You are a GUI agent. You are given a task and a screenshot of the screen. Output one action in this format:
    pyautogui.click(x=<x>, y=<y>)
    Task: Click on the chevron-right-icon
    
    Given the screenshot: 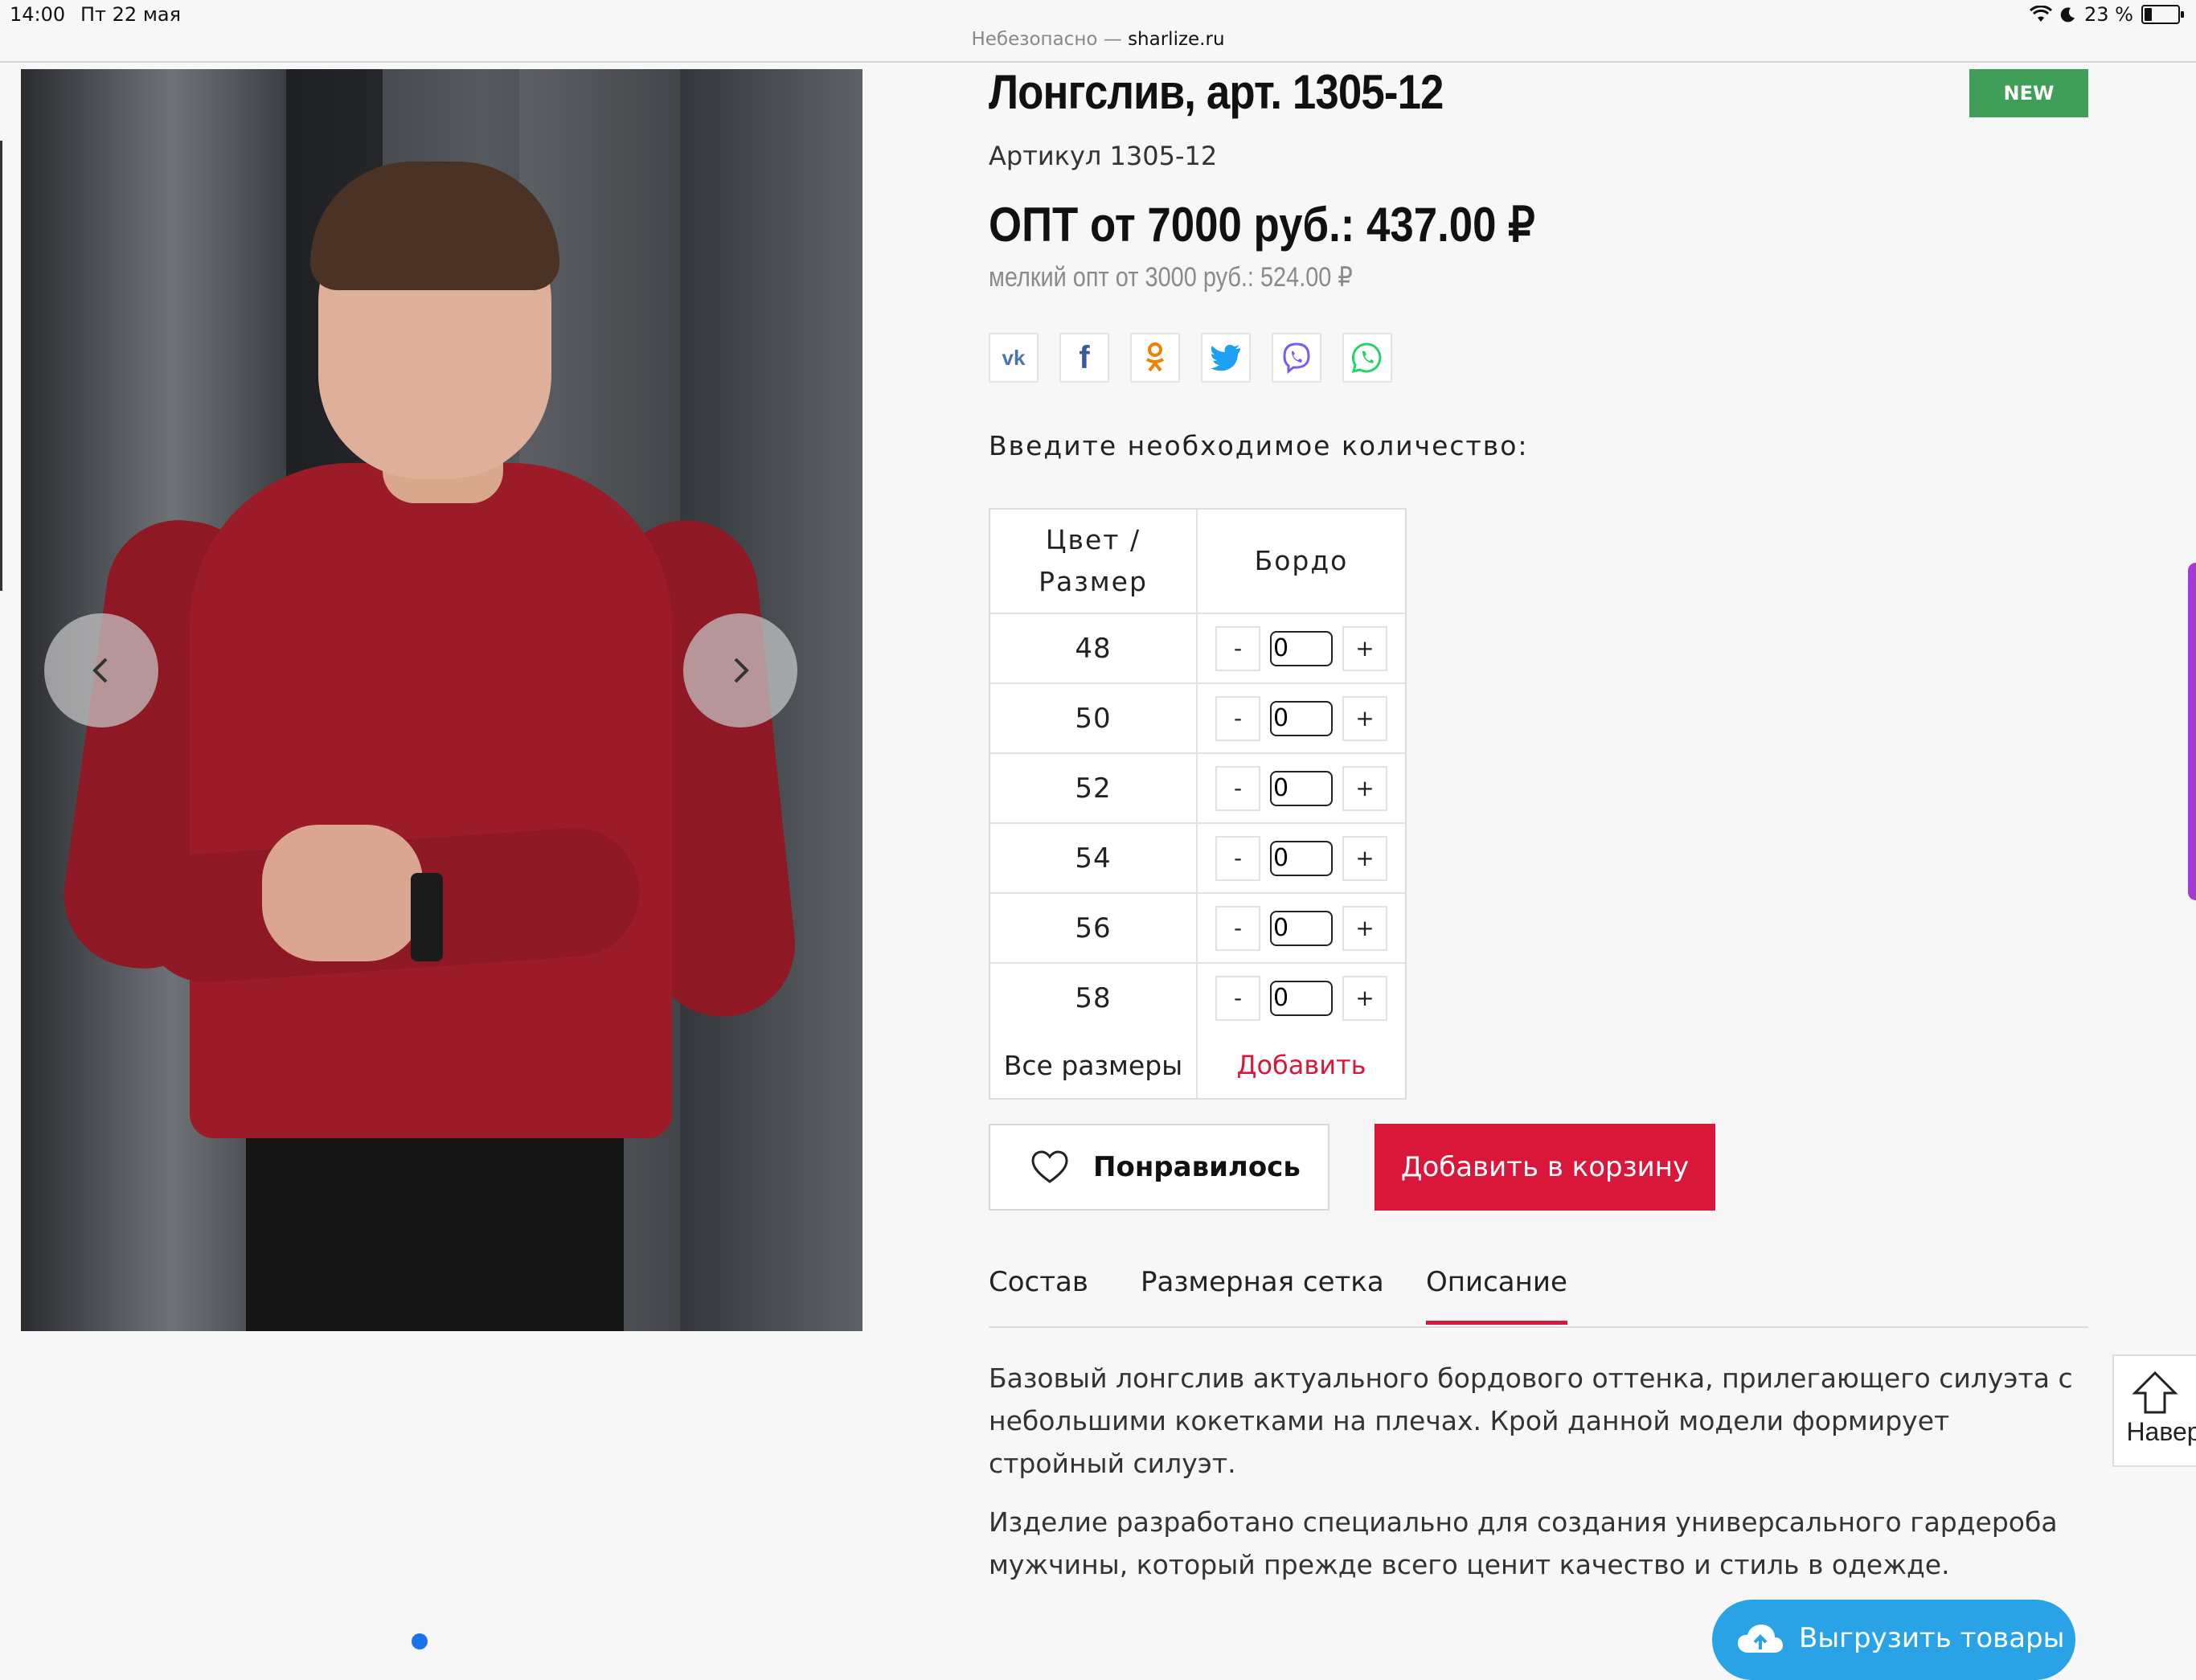 What is the action you would take?
    pyautogui.click(x=741, y=670)
    